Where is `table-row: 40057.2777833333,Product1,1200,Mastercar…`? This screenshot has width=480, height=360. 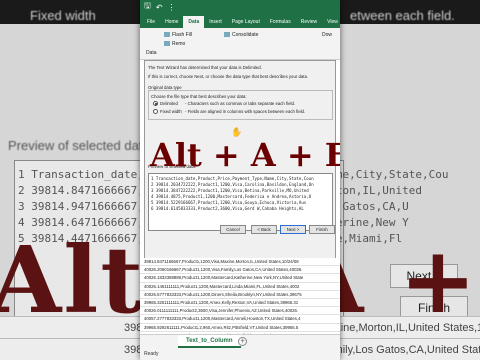
table-row: 40057.2777833333,Product1,1200,Mastercar… is located at coordinates (240, 319).